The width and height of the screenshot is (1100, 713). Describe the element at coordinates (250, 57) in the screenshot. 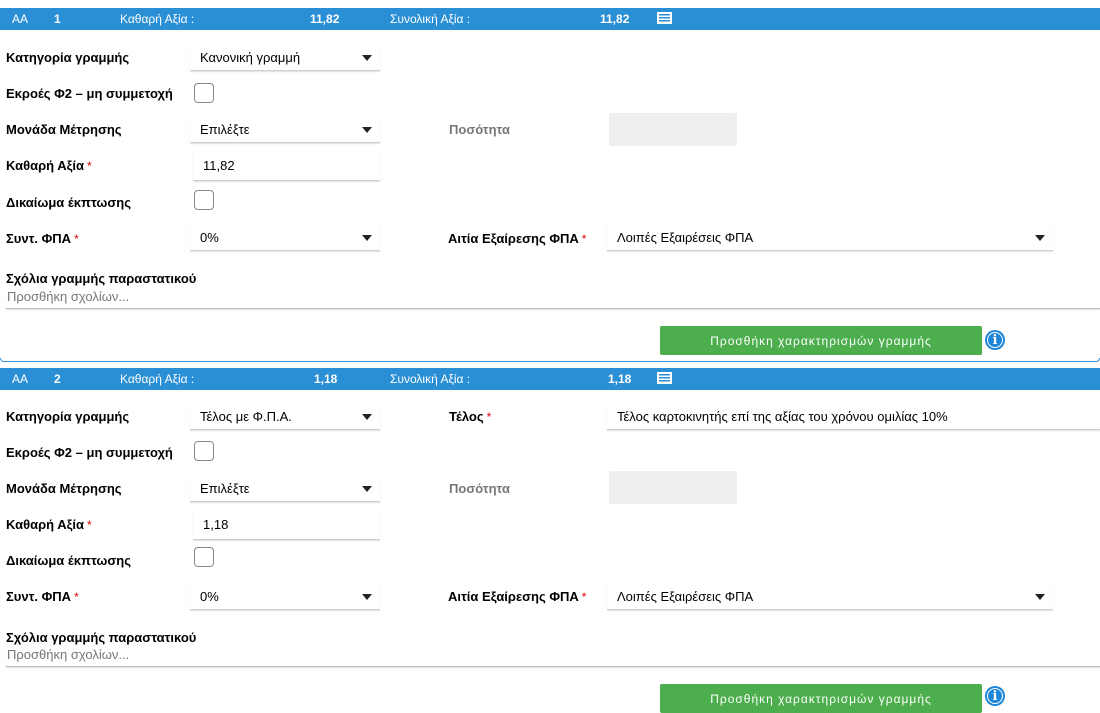

I see `category-value: Κανονική γραμμή` at that location.